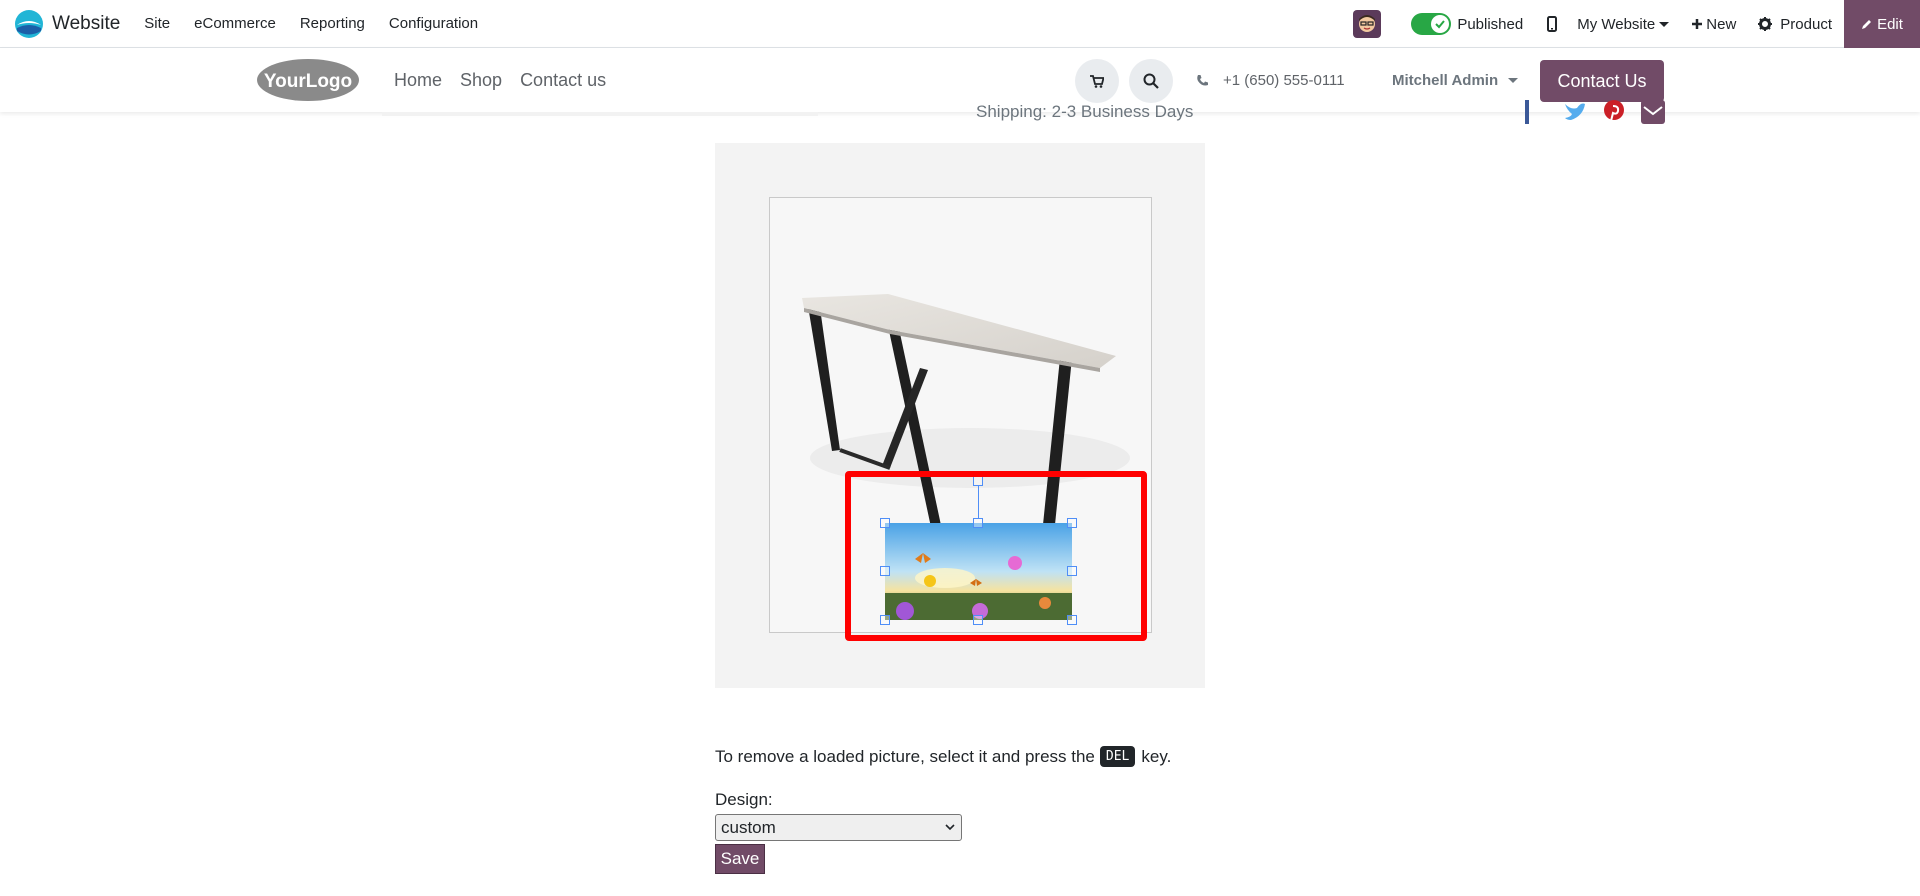 Image resolution: width=1920 pixels, height=896 pixels. I want to click on cart-button, so click(1097, 81).